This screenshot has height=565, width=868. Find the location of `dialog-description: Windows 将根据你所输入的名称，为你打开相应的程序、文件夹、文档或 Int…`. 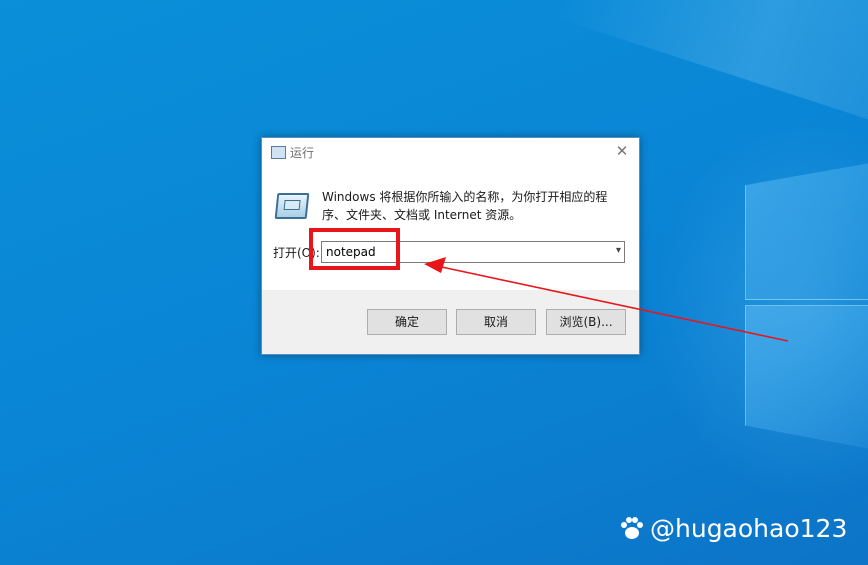

dialog-description: Windows 将根据你所输入的名称，为你打开相应的程序、文件夹、文档或 Int… is located at coordinates (465, 206).